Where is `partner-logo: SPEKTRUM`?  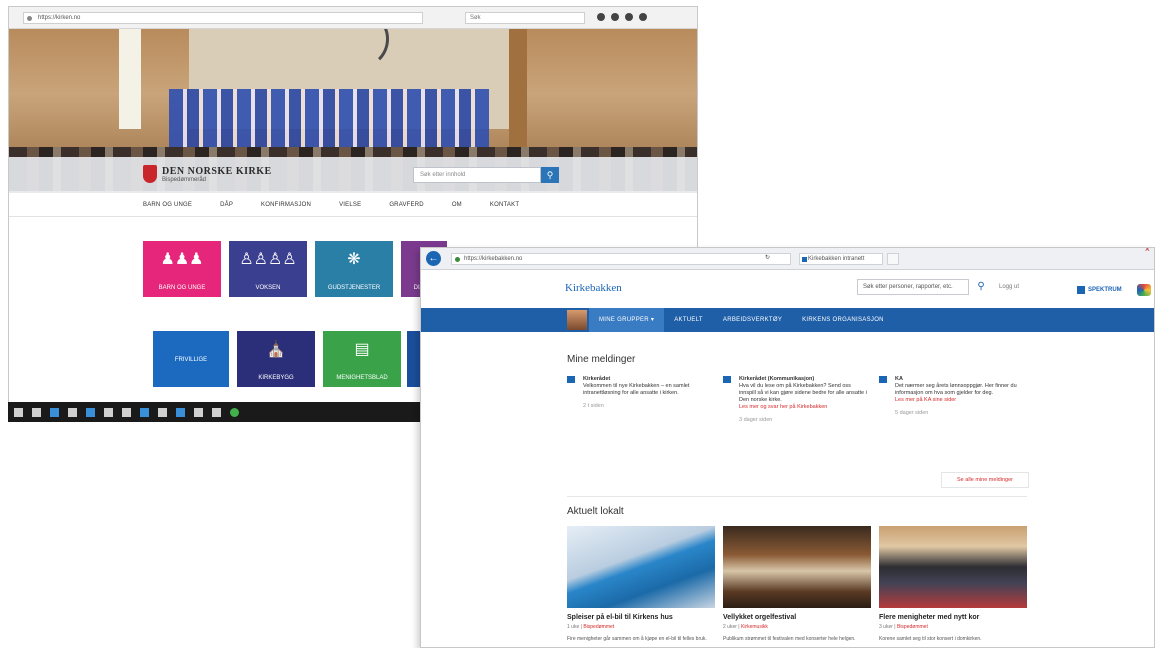
partner-logo: SPEKTRUM is located at coordinates (1099, 290).